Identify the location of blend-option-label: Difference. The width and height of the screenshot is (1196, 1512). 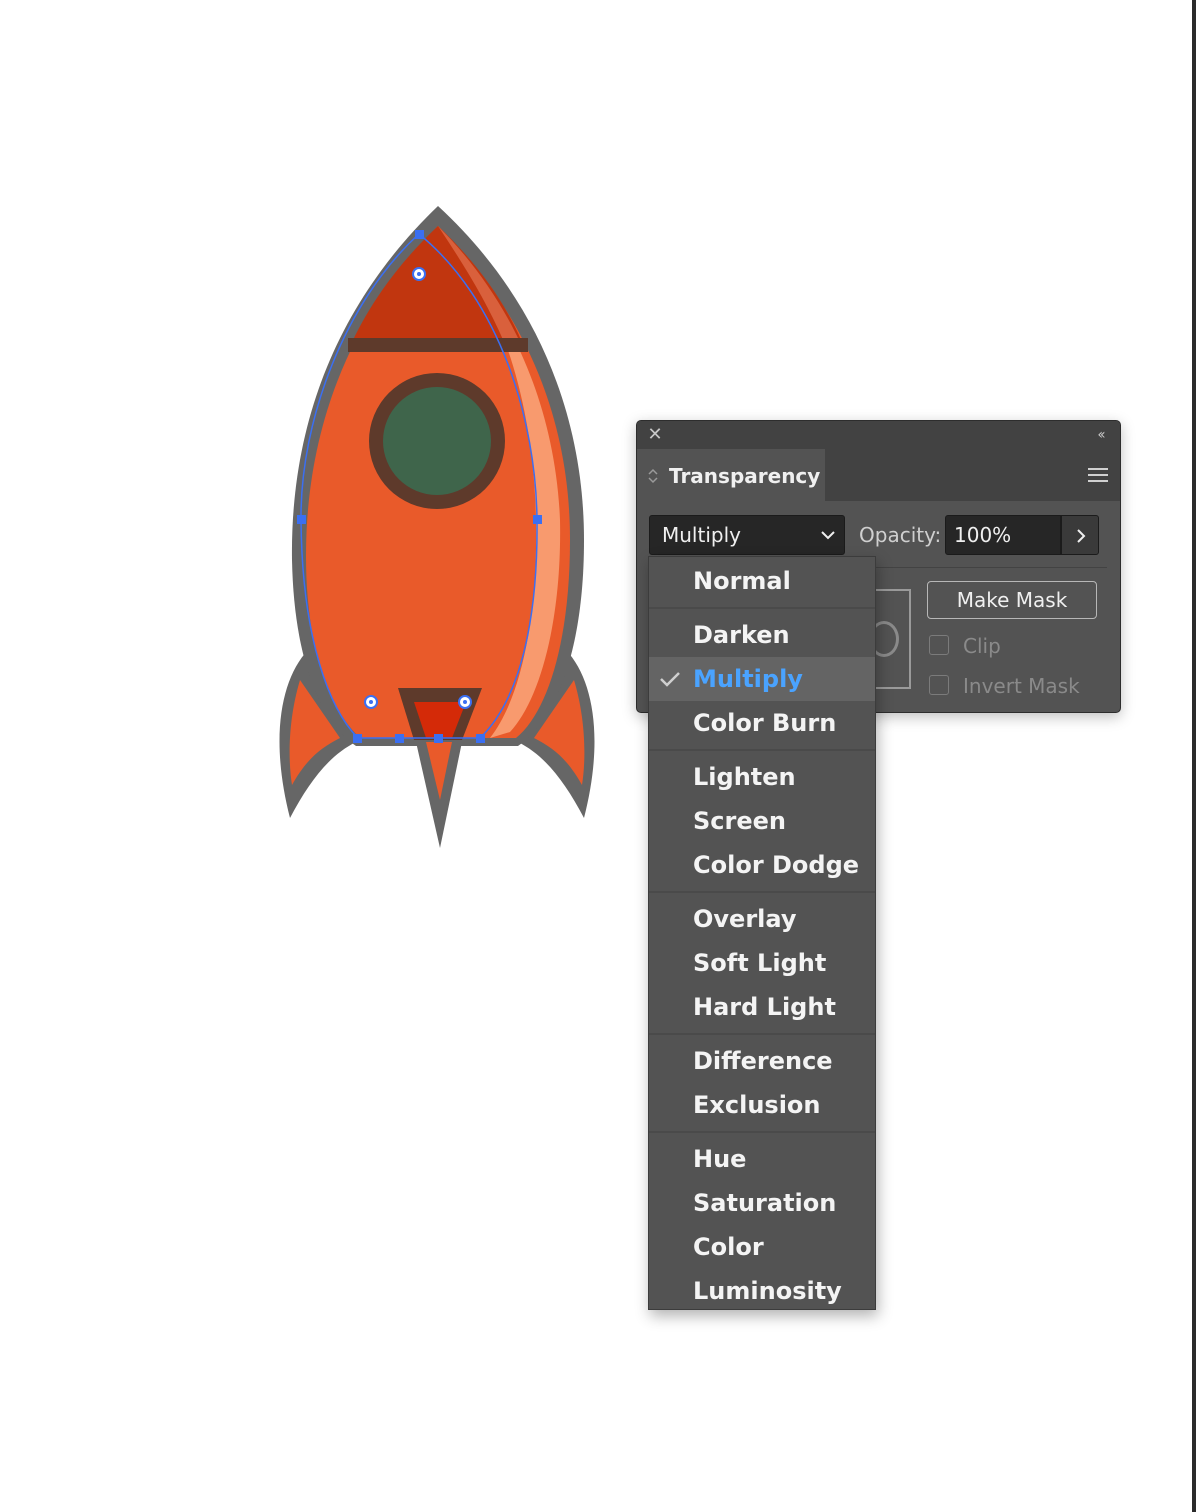
(763, 1061).